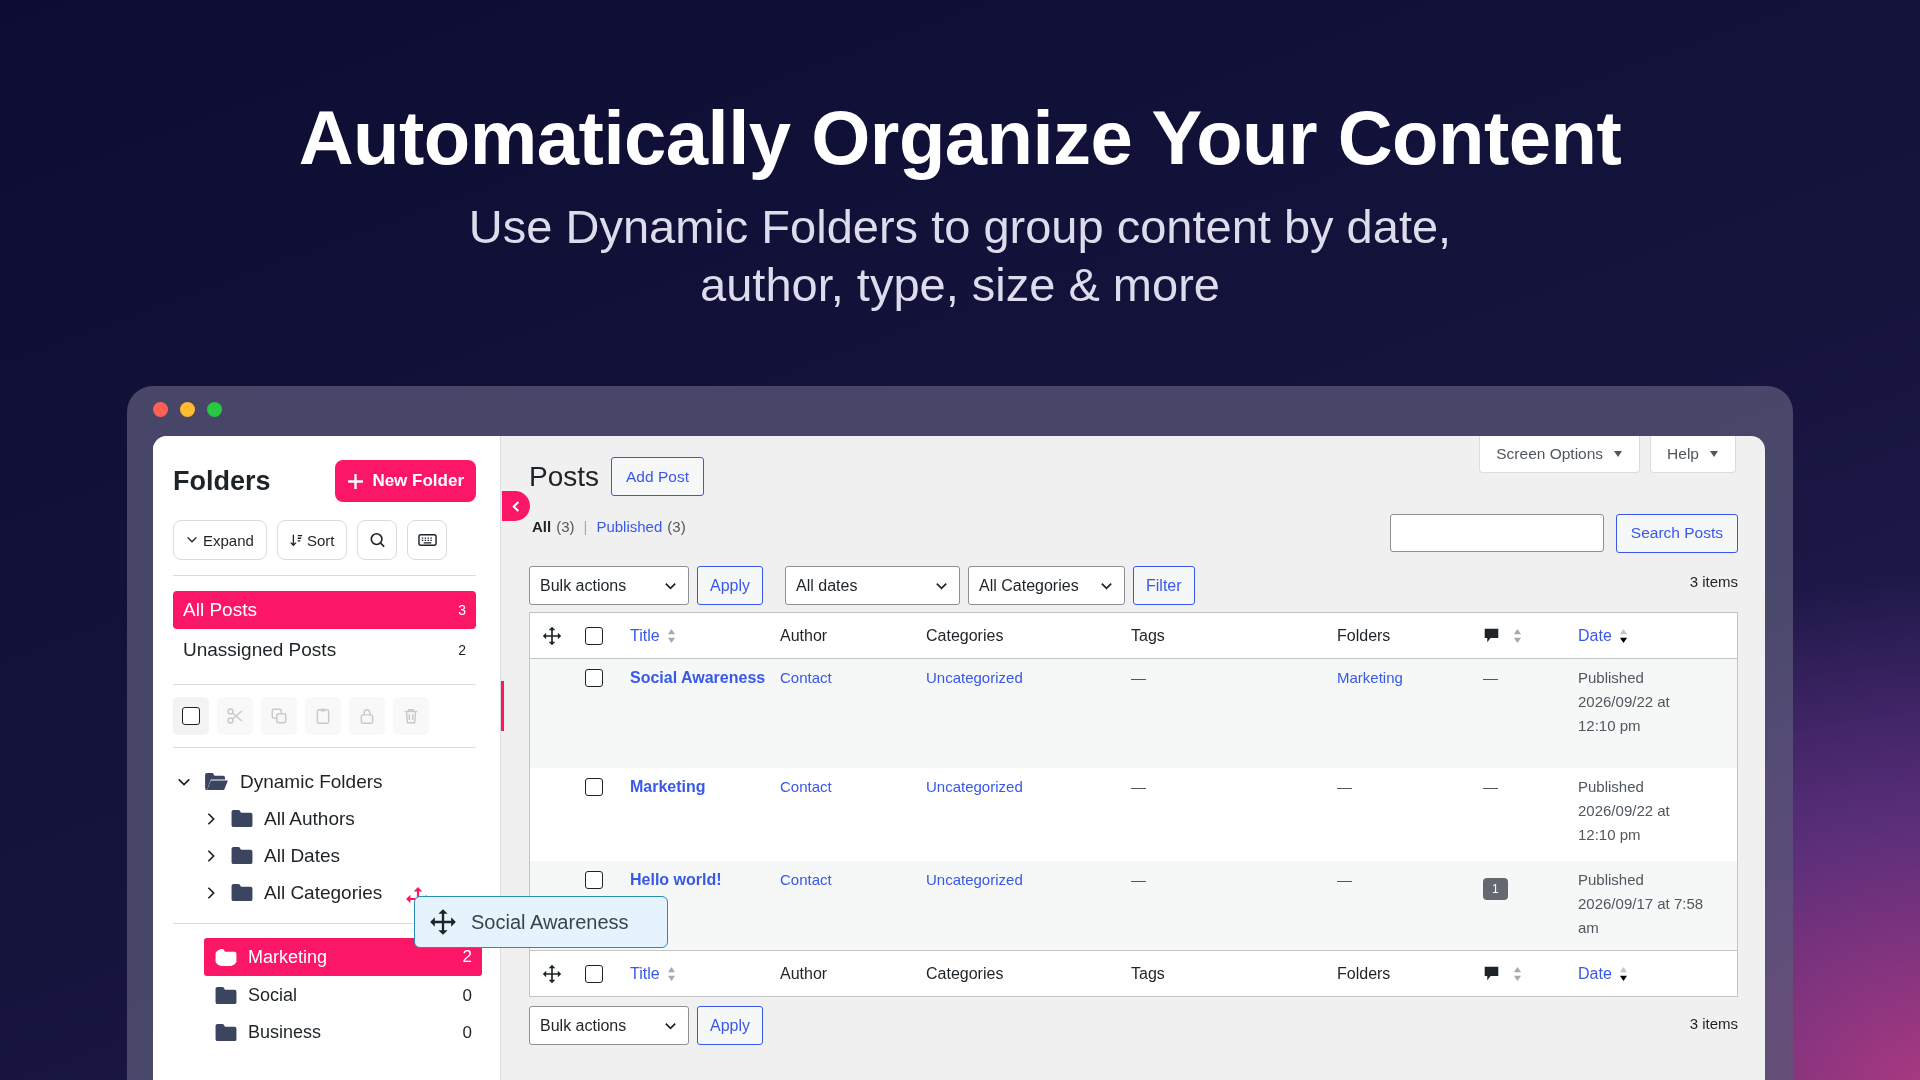 This screenshot has width=1920, height=1080. I want to click on help-tab: Help, so click(1693, 454).